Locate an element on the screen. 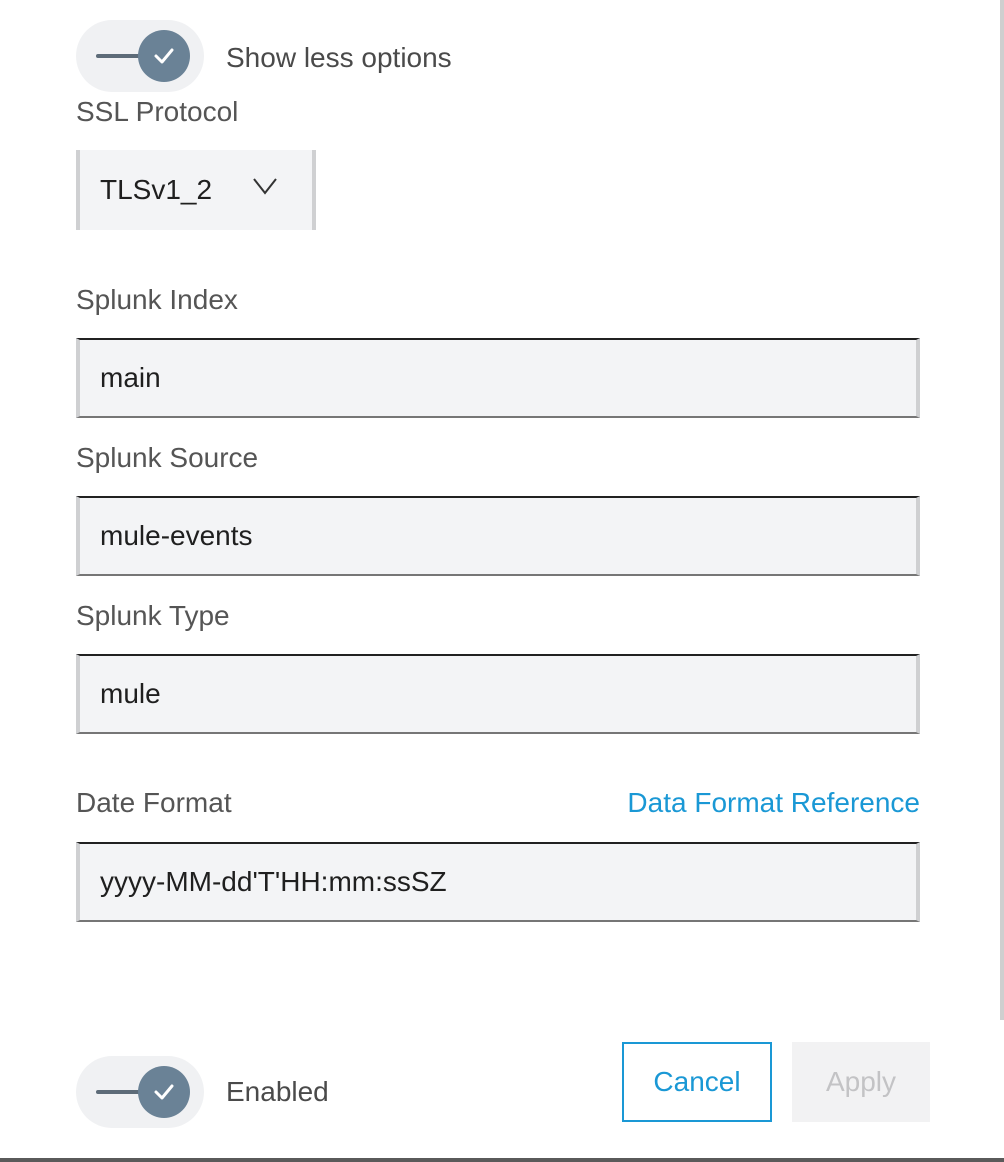 This screenshot has height=1162, width=1004. panel-bottom-edge is located at coordinates (502, 1160).